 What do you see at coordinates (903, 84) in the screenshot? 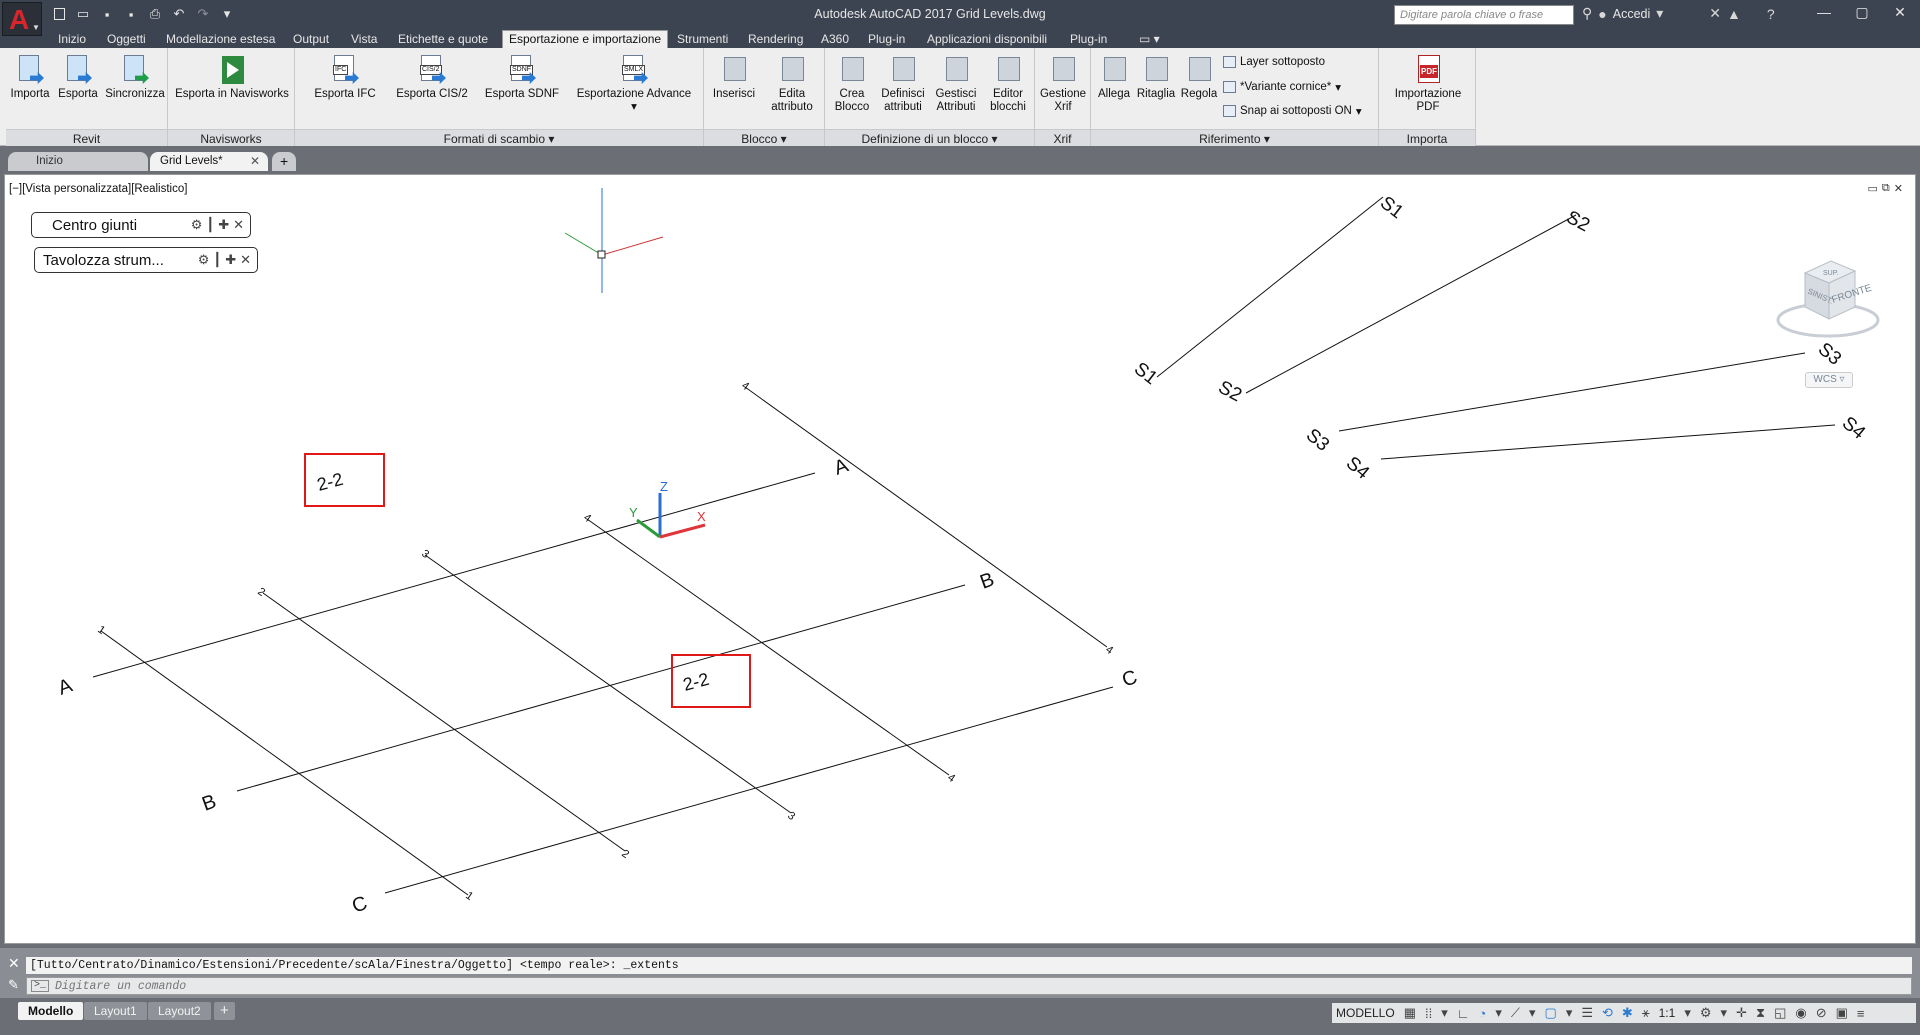
I see `definisci-attributi-button: Definisci attributi` at bounding box center [903, 84].